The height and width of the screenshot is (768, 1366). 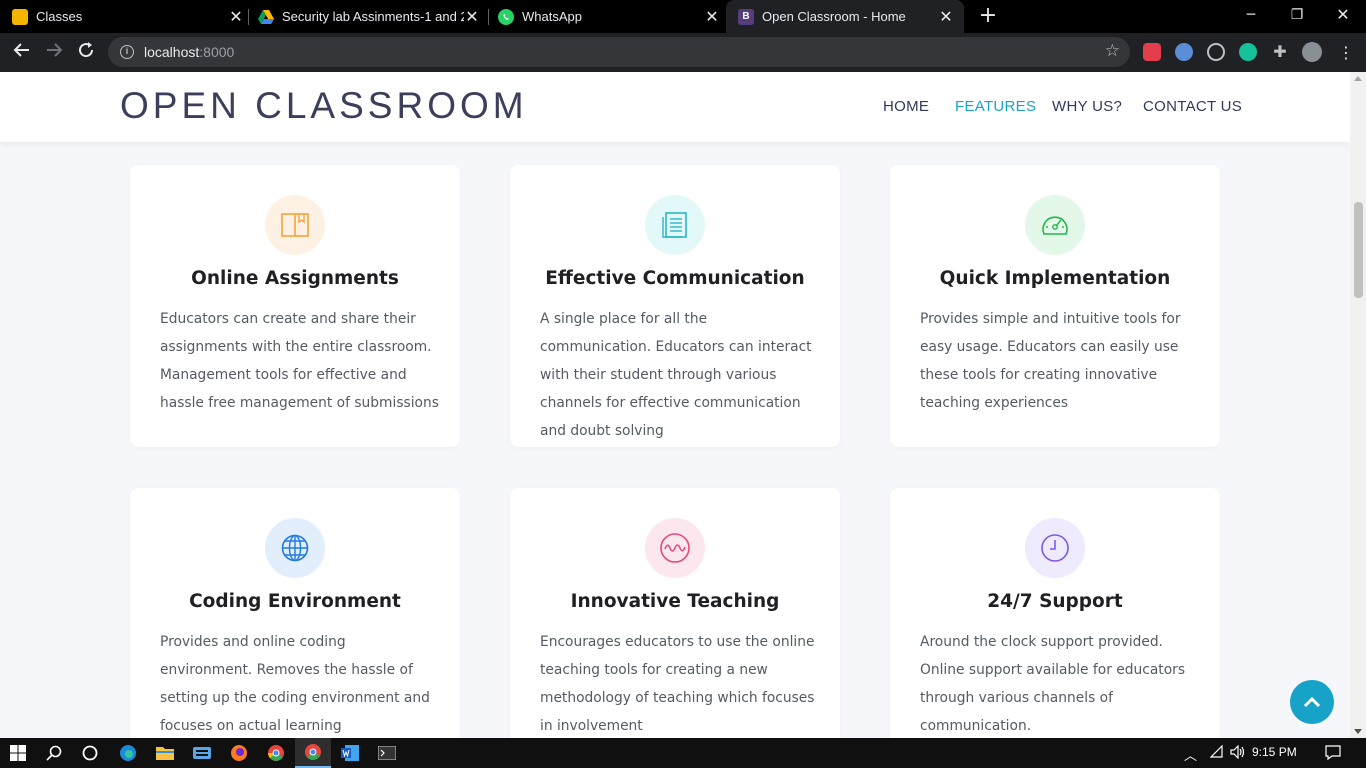 What do you see at coordinates (1358, 78) in the screenshot?
I see `scroll-up-arrow-icon` at bounding box center [1358, 78].